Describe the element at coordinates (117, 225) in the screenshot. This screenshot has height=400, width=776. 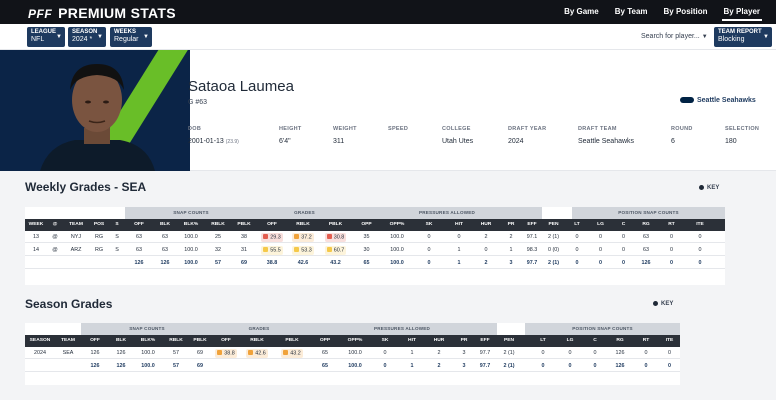
I see `column-header: S` at that location.